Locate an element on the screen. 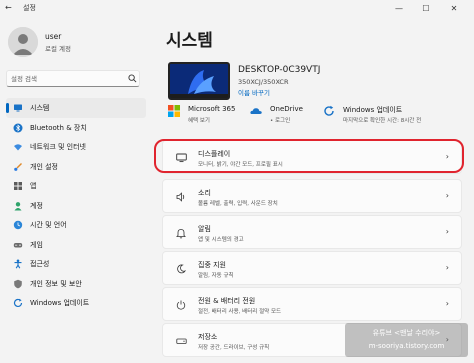 The height and width of the screenshot is (363, 474). quick-subtitle: 마지막으로 확인한 시간: 8시간 전 is located at coordinates (382, 121).